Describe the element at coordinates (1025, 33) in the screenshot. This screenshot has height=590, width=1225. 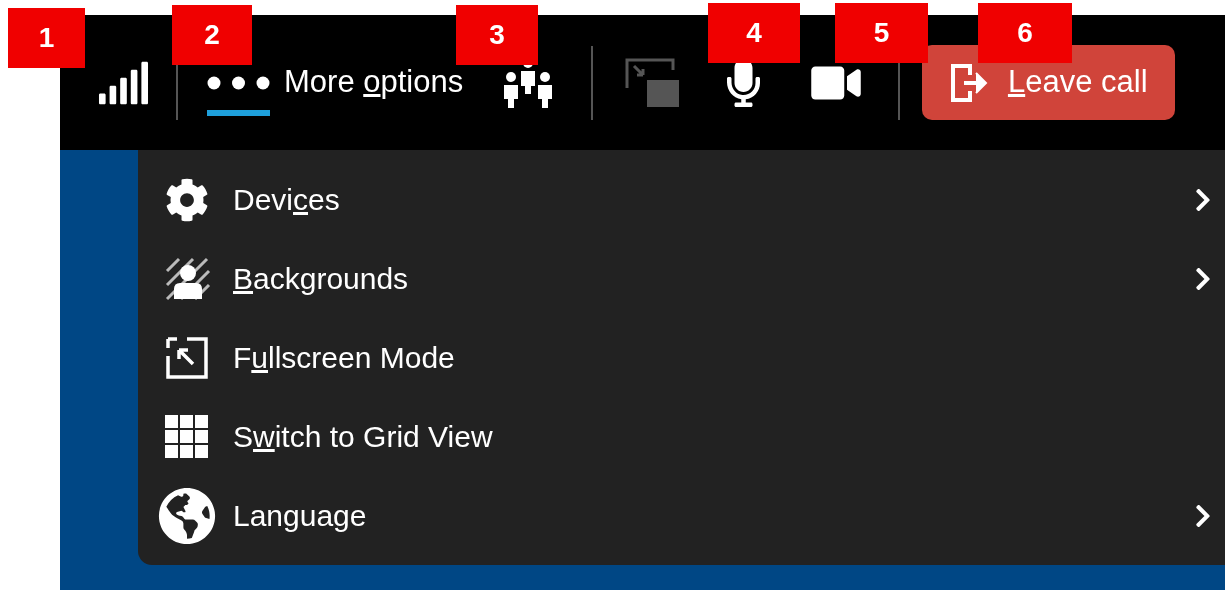
I see `number-badge: 6` at that location.